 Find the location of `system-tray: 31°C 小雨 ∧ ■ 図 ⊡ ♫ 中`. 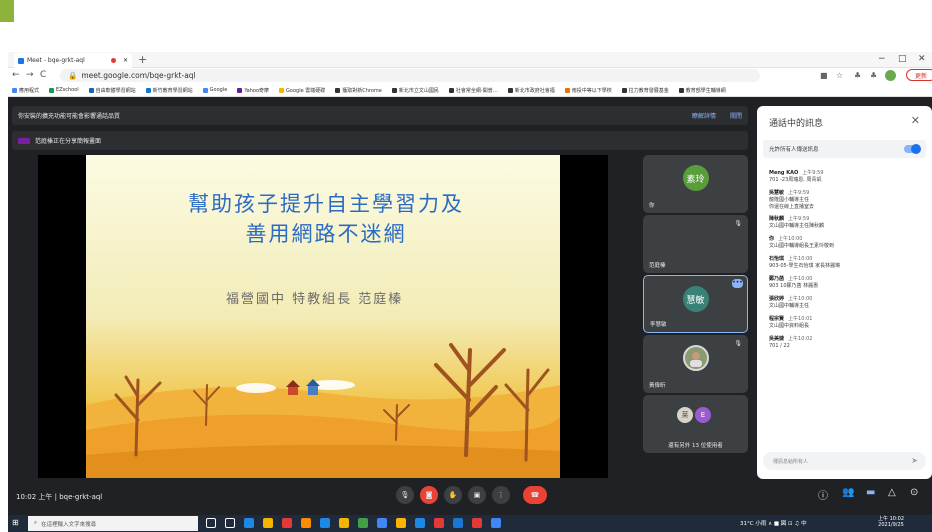

system-tray: 31°C 小雨 ∧ ■ 図 ⊡ ♫ 中 is located at coordinates (773, 524).